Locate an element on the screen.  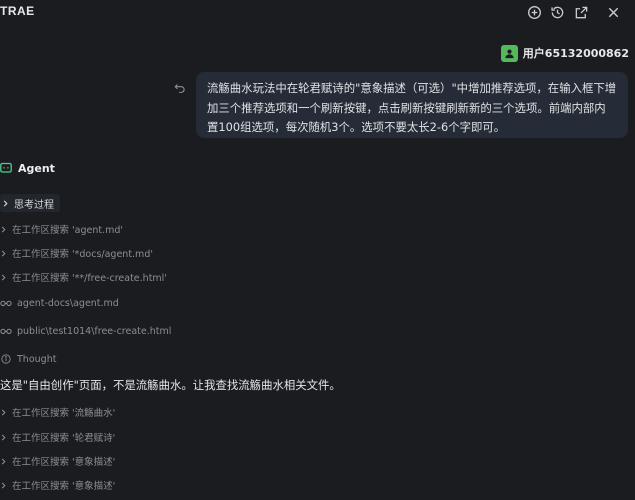
agent-response-text: 这是"自由创作"页面，不是流觞曲水。让我查找流觞曲水相关文件。 is located at coordinates (170, 385).